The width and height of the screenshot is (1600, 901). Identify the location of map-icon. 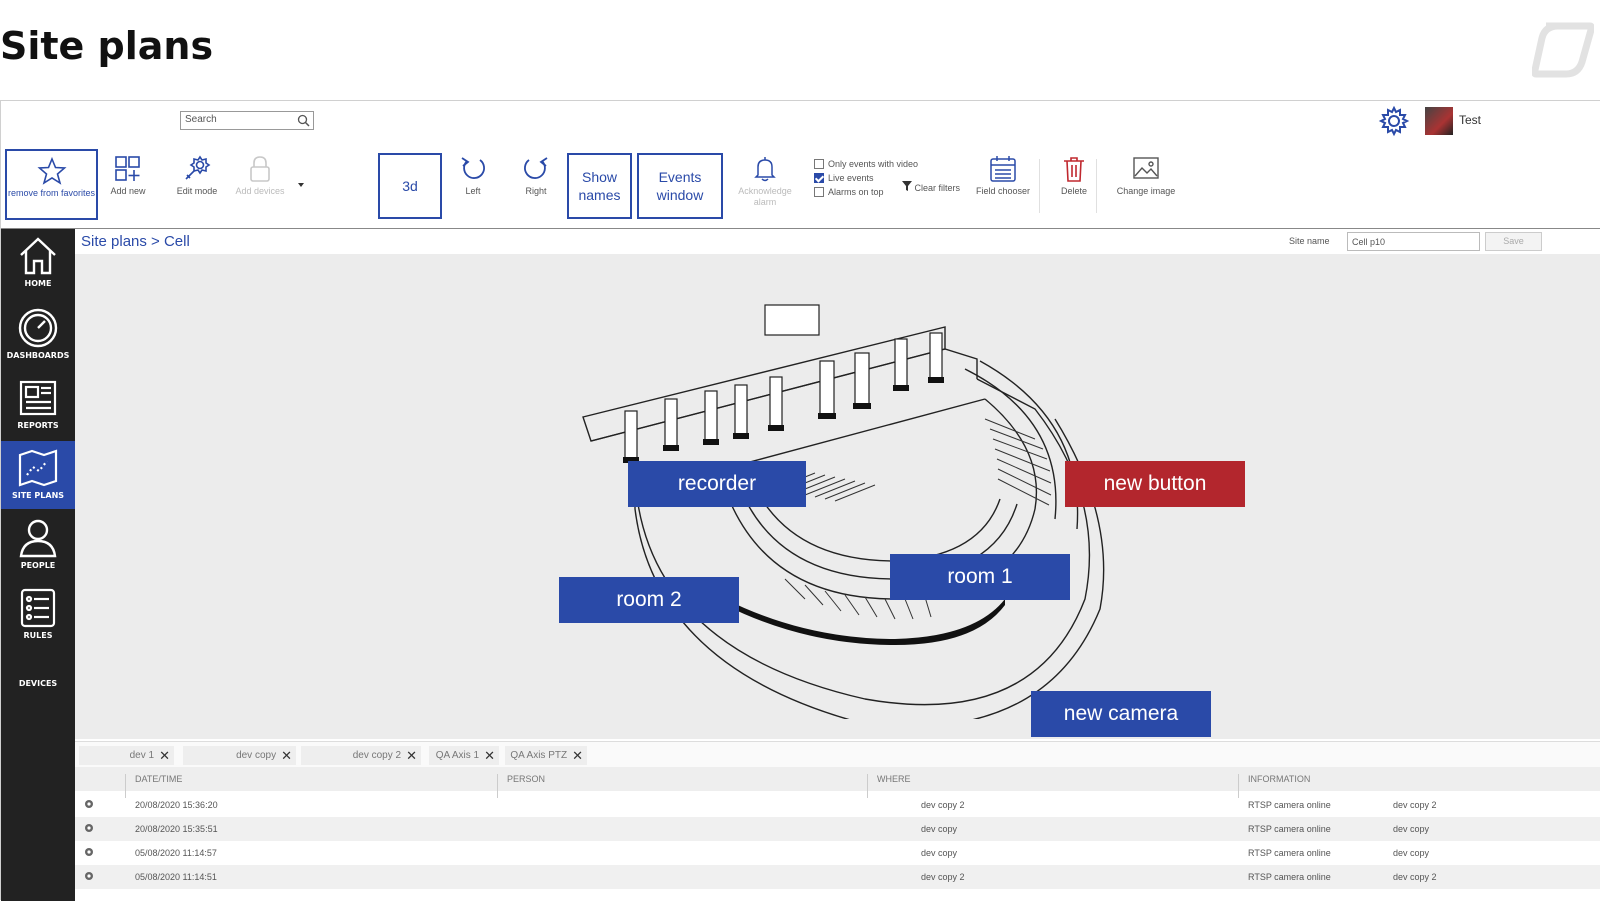
(38, 468).